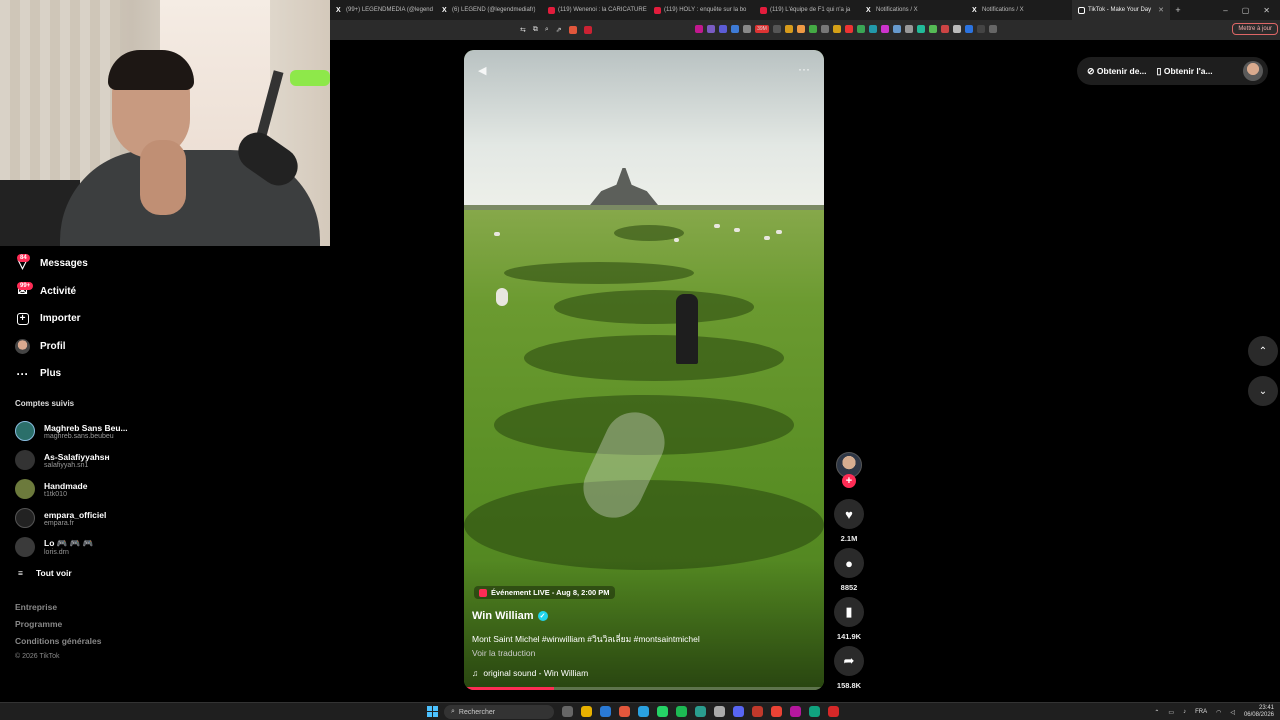 This screenshot has width=1280, height=720. What do you see at coordinates (499, 712) in the screenshot?
I see `taskbar-search: ⌕ Rechercher` at bounding box center [499, 712].